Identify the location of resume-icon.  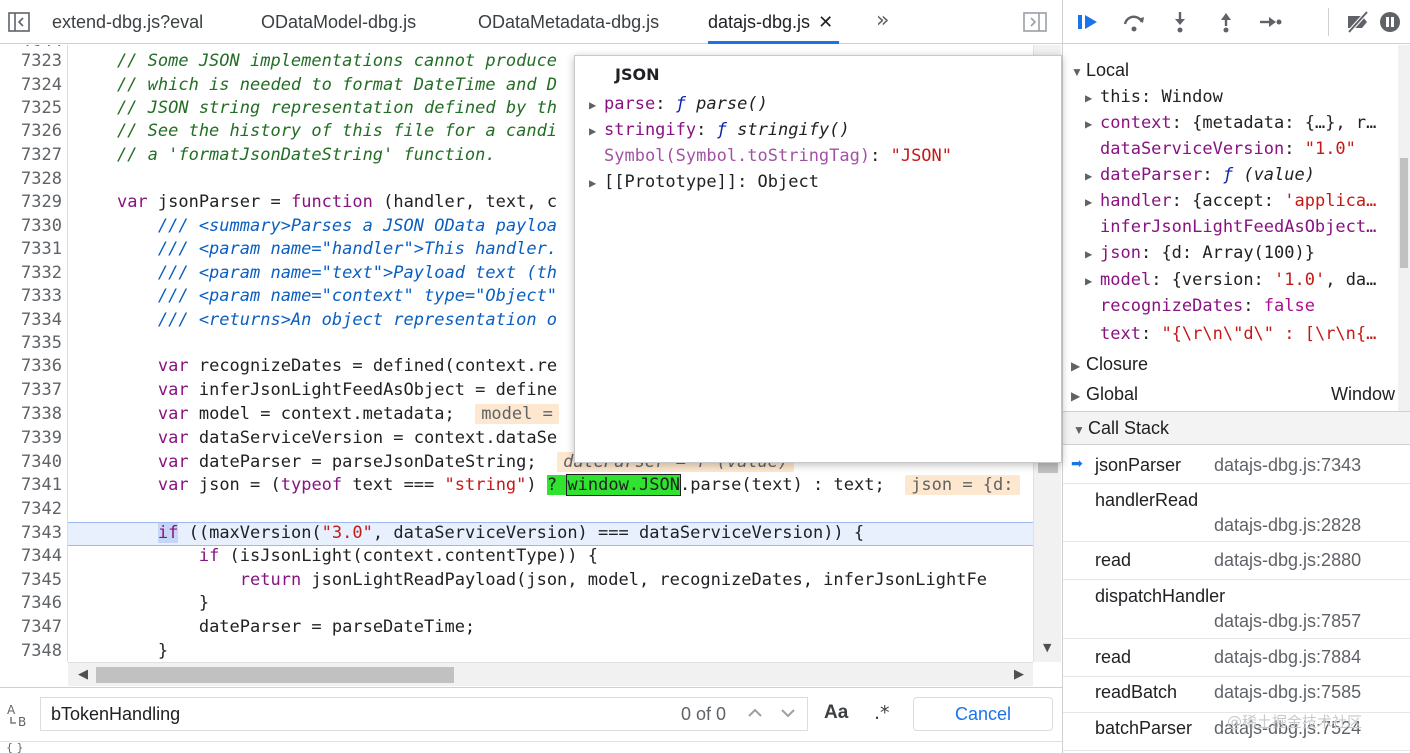
(1088, 22).